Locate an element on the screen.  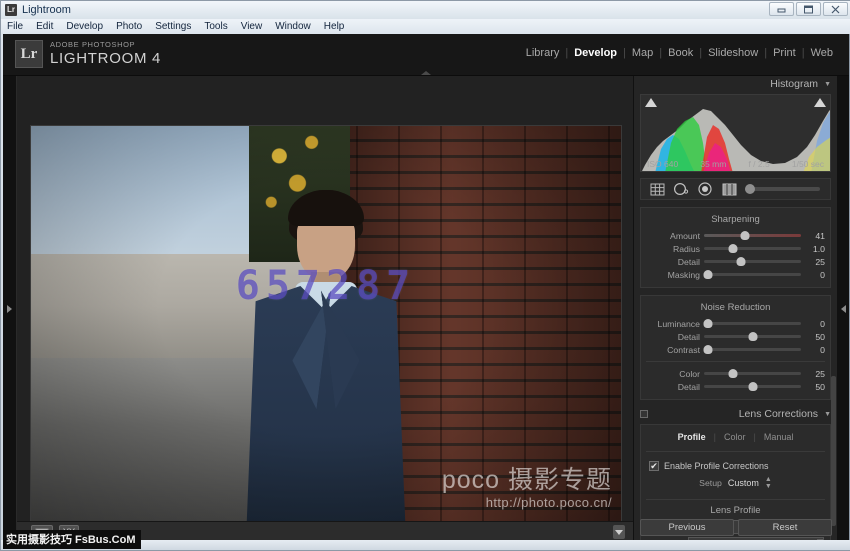
slider-luminance: Luminance 0 is located at coordinates (735, 323).